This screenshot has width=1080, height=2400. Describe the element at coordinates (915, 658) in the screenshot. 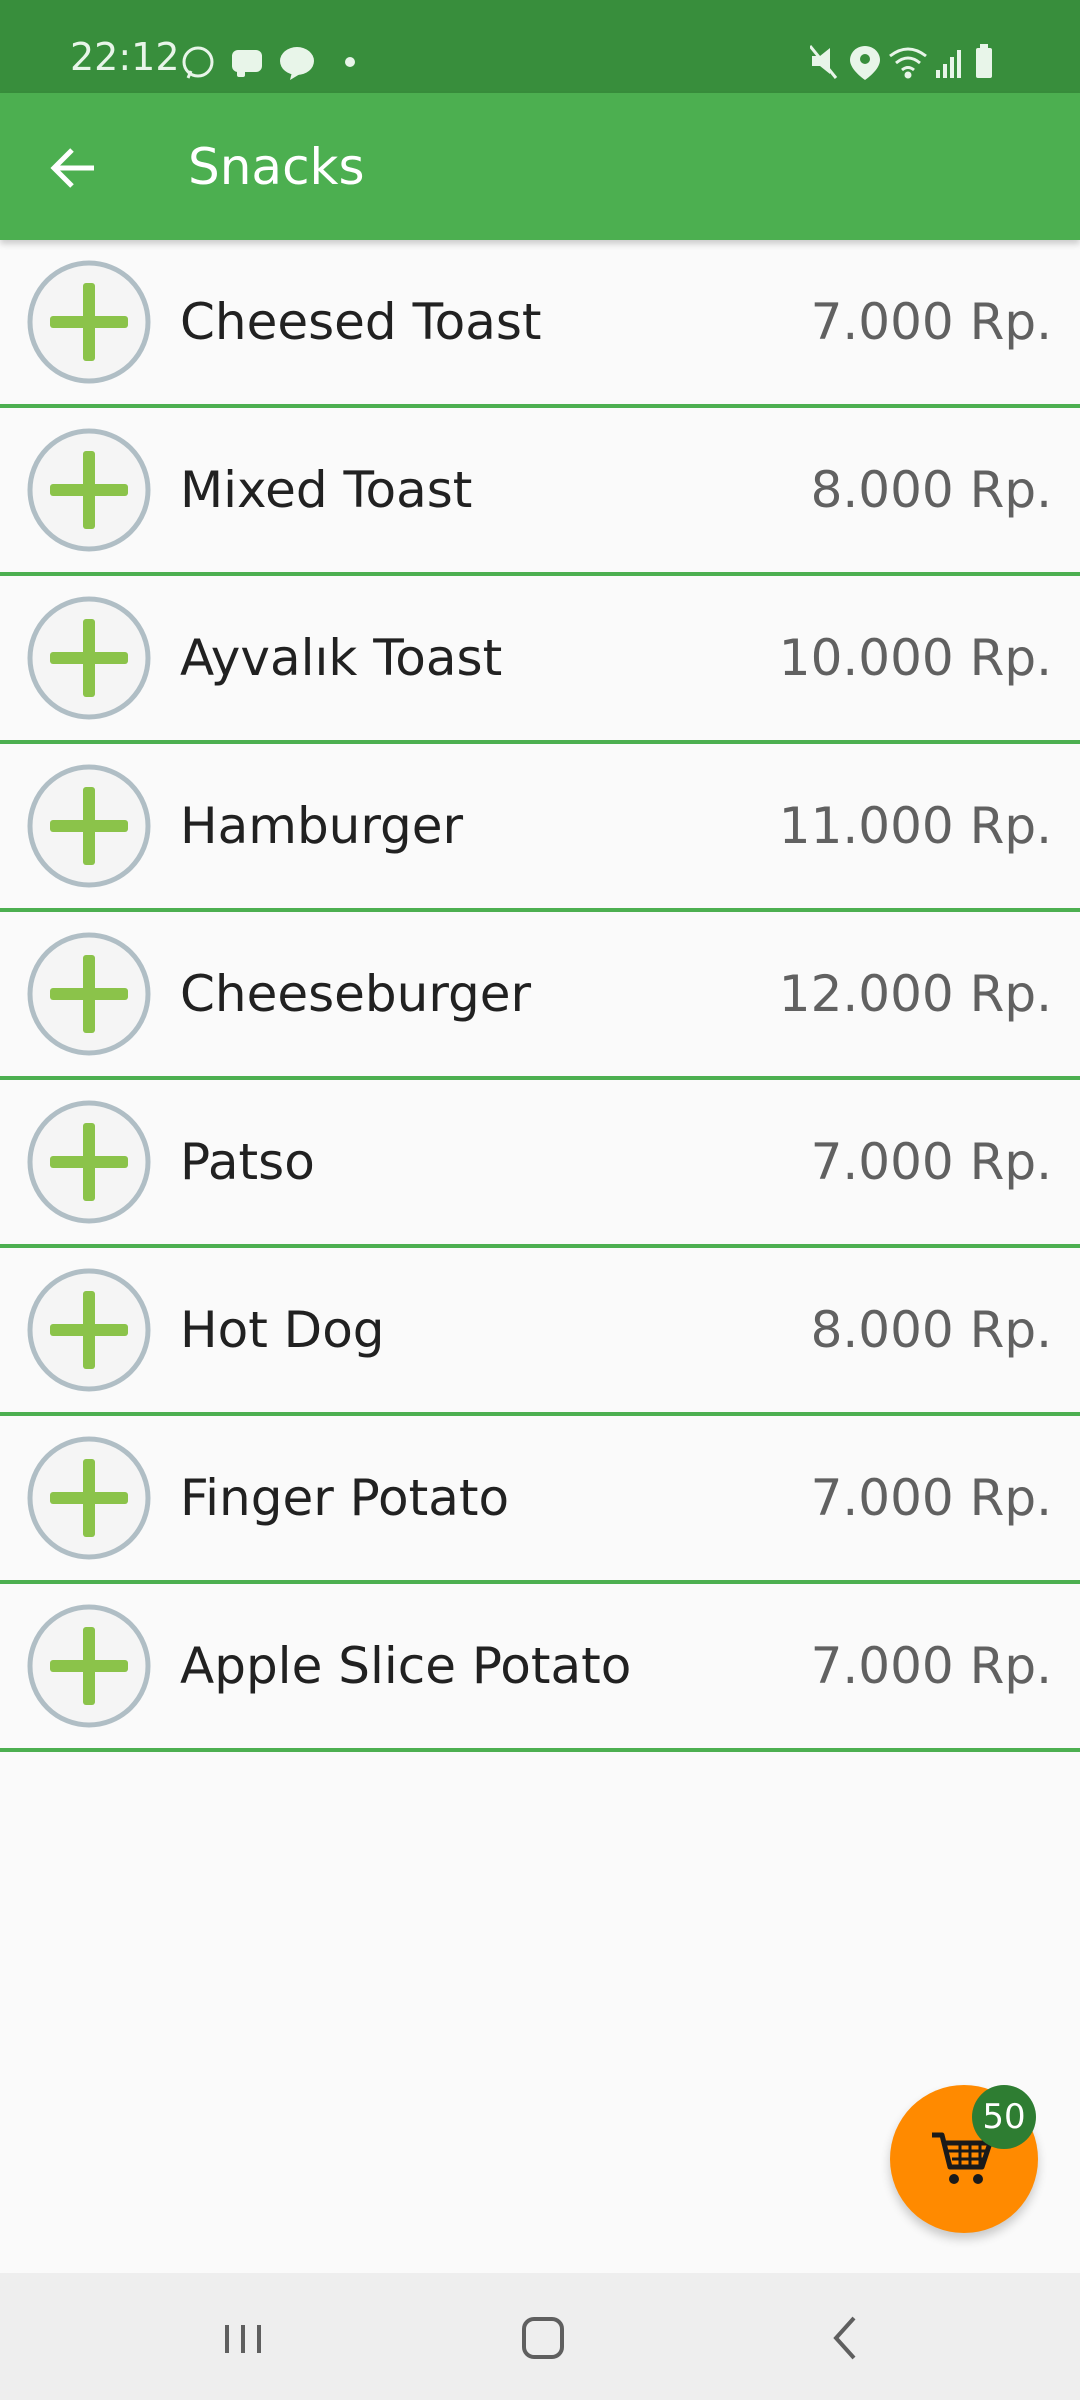

I see `item-price: 10.000 Rp.` at that location.